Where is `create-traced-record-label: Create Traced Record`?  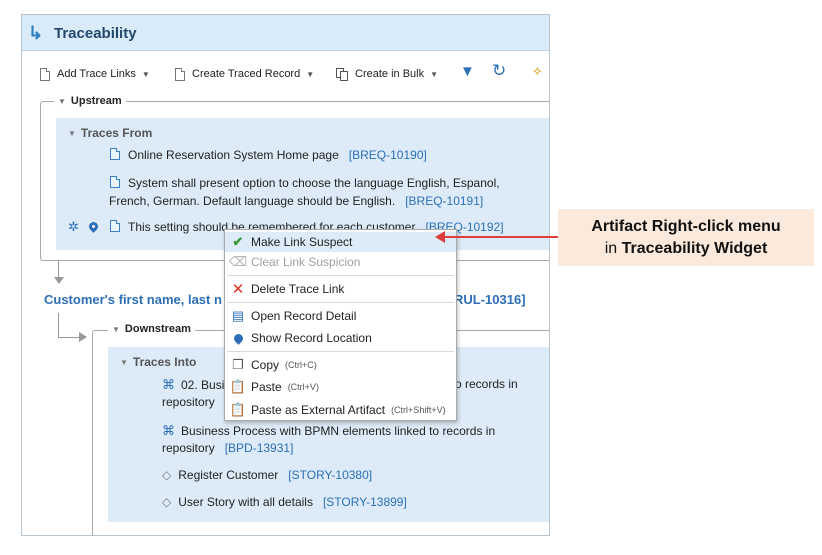
create-traced-record-label: Create Traced Record is located at coordinates (246, 74).